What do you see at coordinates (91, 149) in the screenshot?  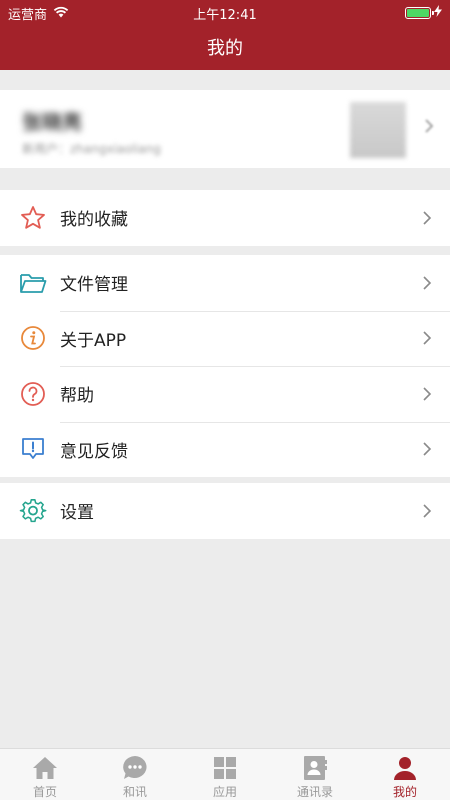 I see `profile-subtitle: 新用户：zhangxiaoliang` at bounding box center [91, 149].